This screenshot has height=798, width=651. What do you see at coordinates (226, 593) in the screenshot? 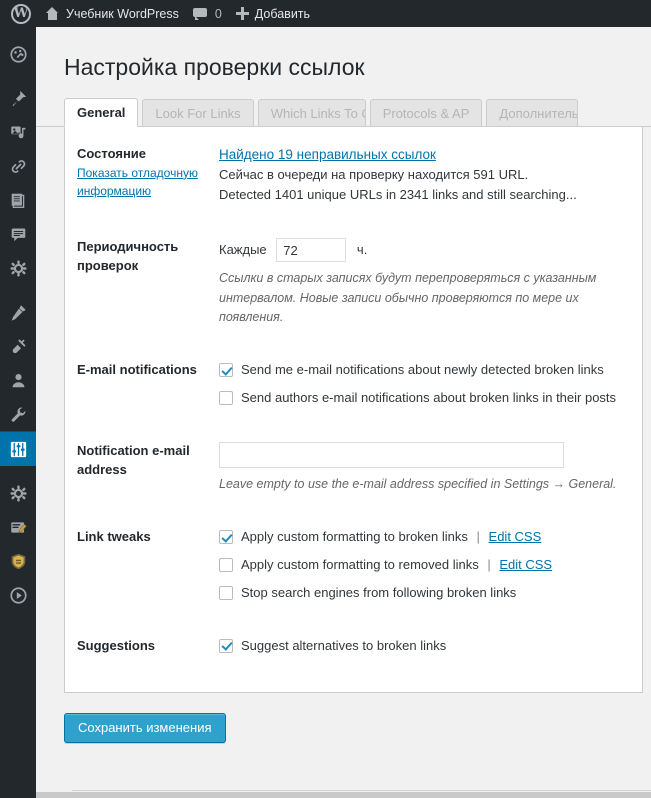
I see `checkbox-stop-search-engines` at bounding box center [226, 593].